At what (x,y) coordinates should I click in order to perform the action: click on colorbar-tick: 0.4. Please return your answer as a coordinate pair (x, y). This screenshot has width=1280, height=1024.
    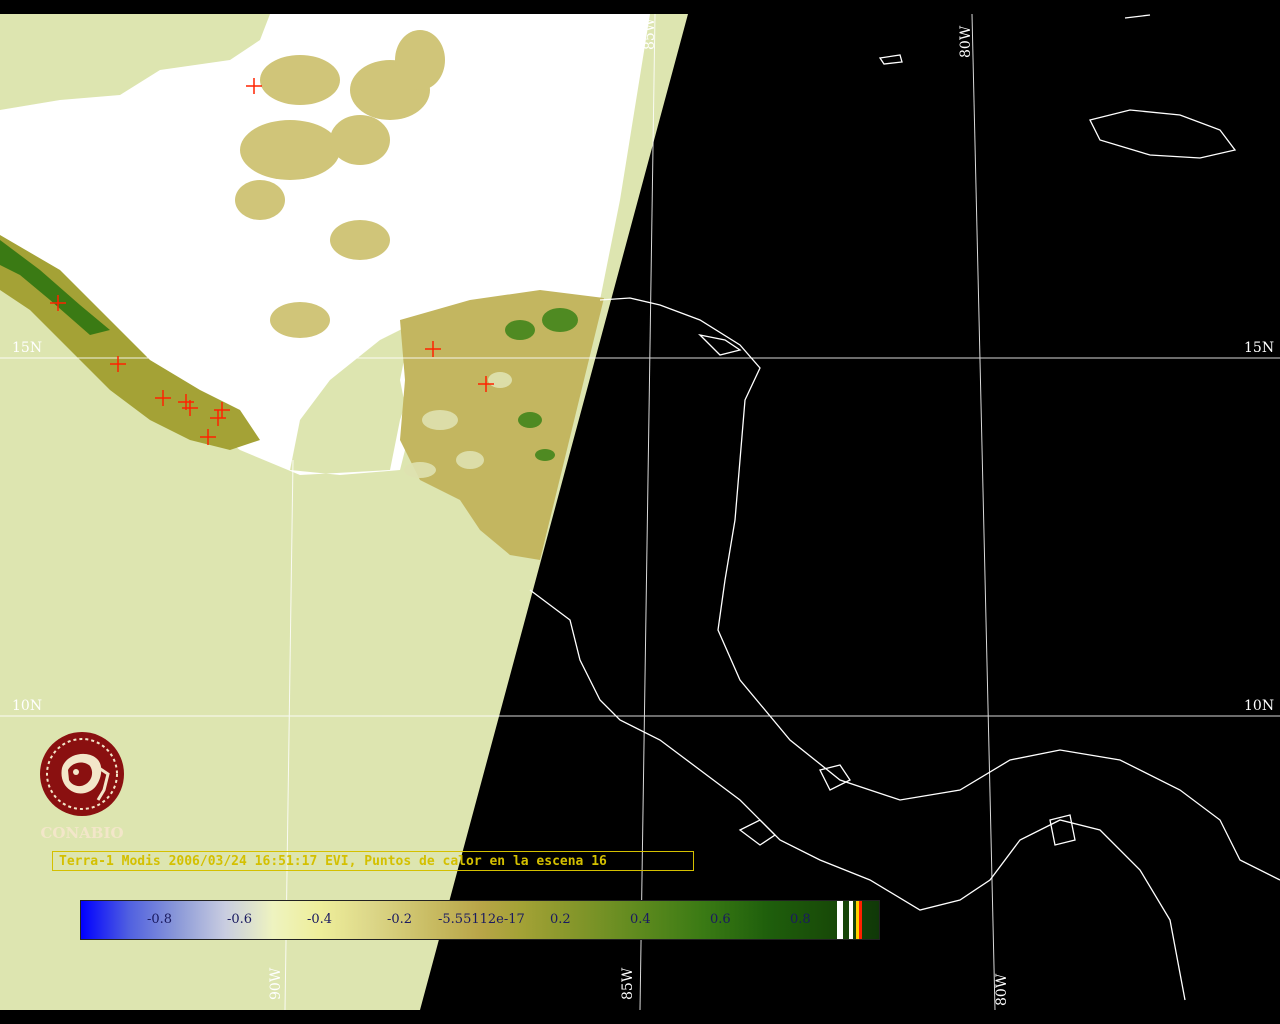
    Looking at the image, I should click on (640, 919).